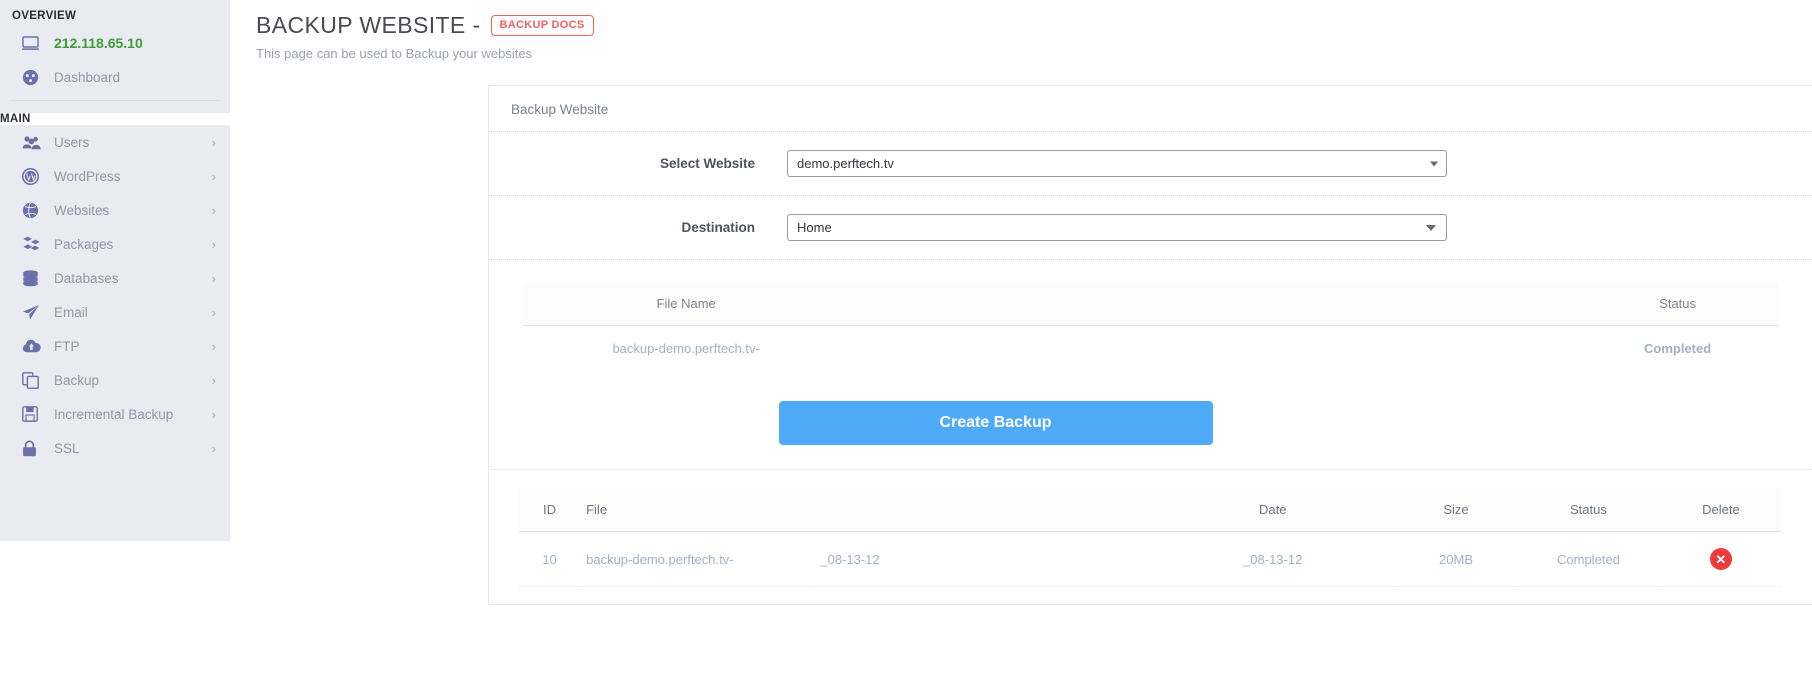 This screenshot has height=696, width=1812. I want to click on cell-spacer, so click(1213, 349).